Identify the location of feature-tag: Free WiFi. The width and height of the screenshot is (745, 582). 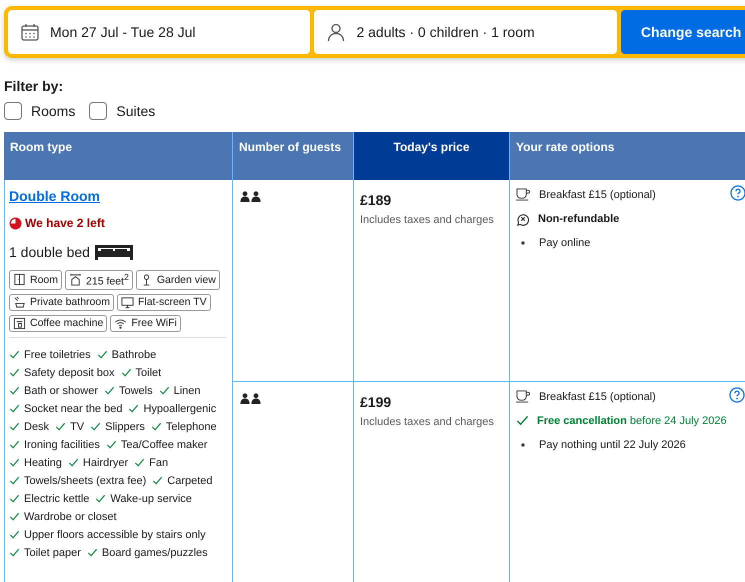
(145, 323).